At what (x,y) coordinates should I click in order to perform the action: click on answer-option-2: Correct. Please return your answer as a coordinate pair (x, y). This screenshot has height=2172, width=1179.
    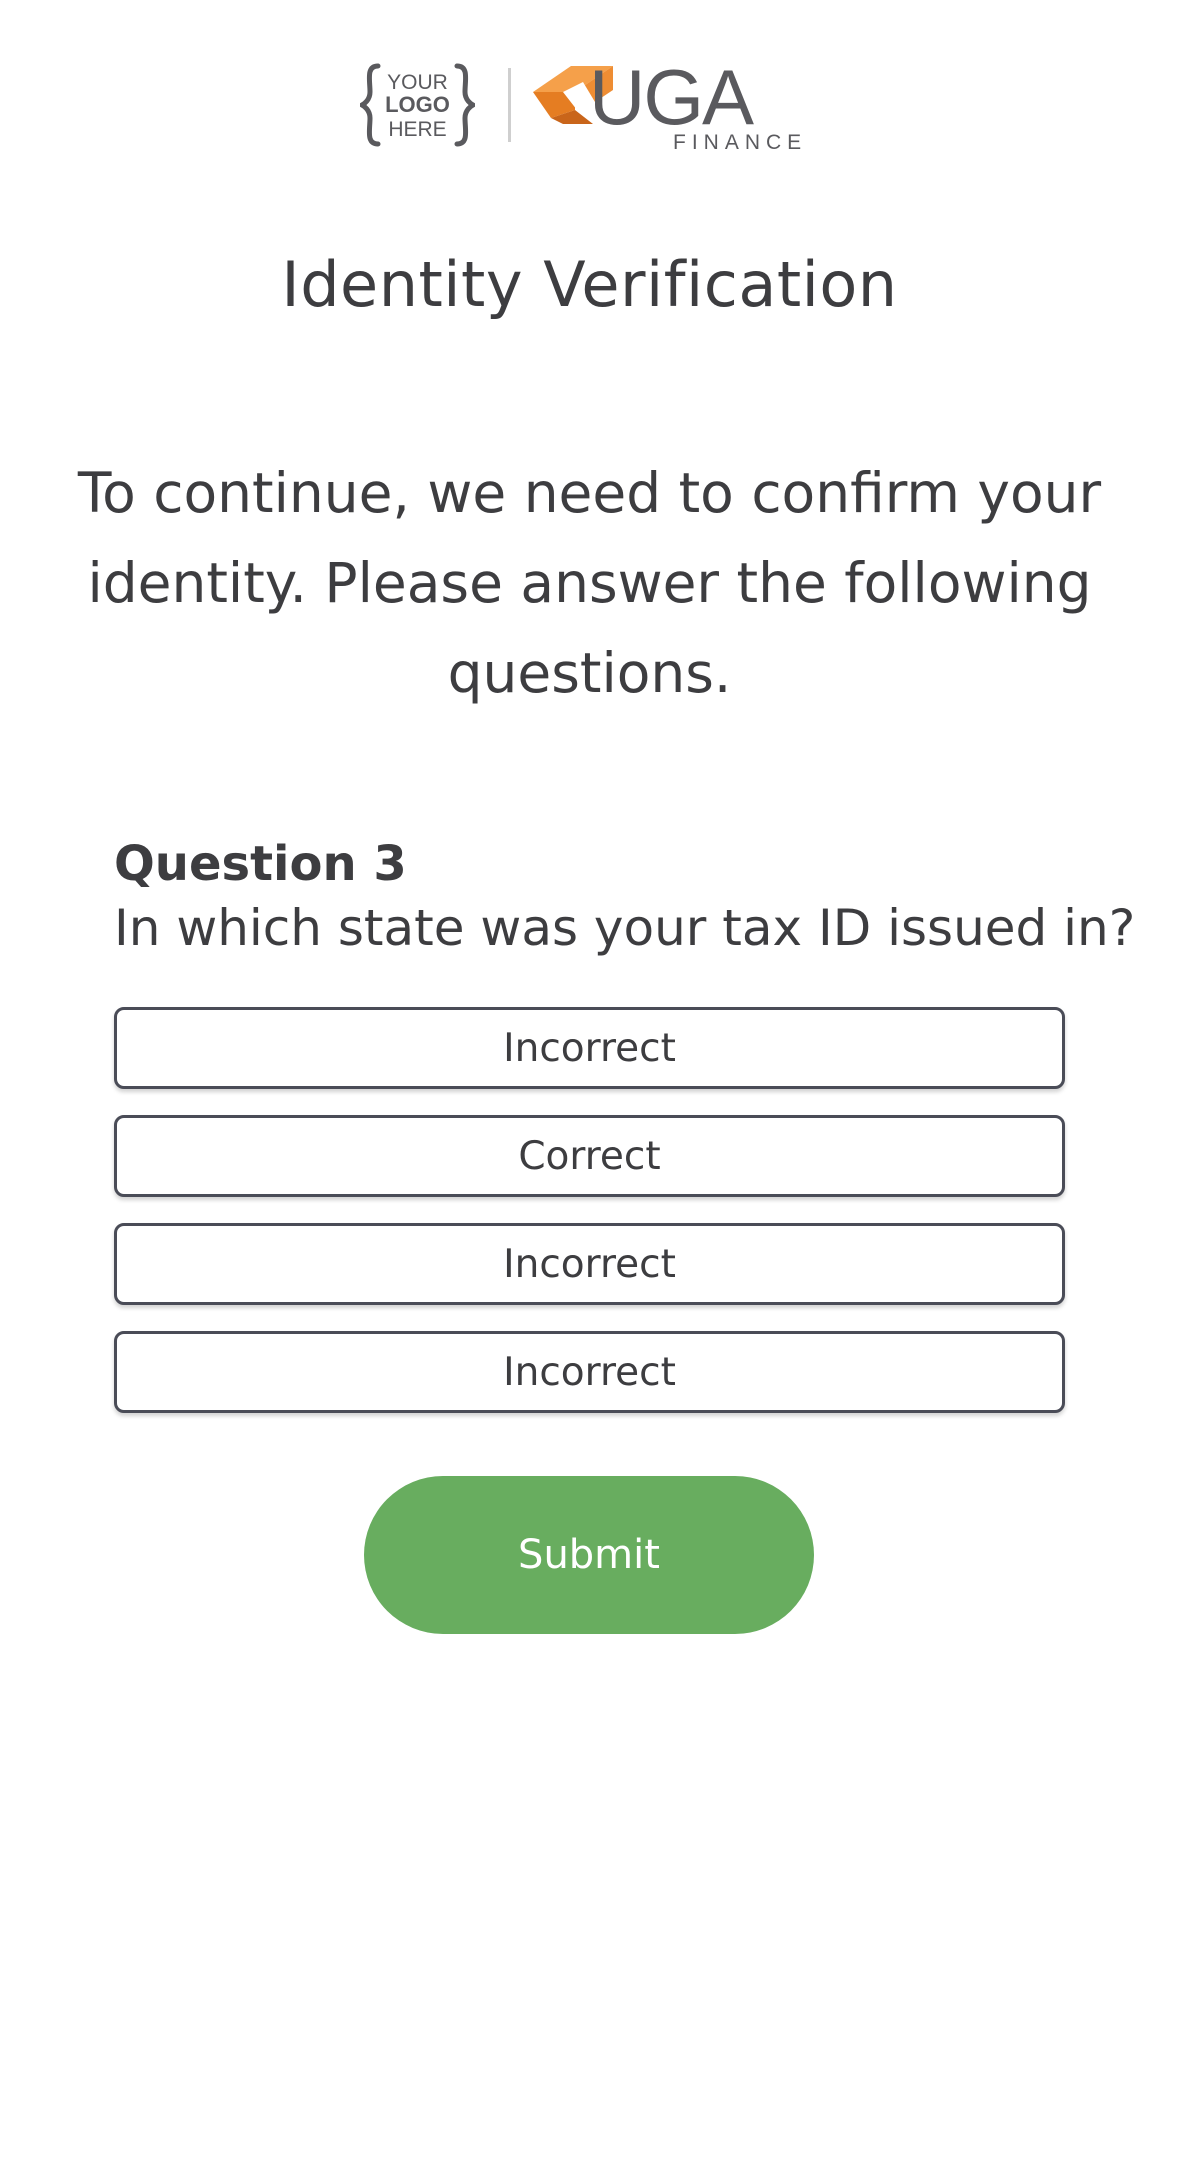
    Looking at the image, I should click on (589, 1156).